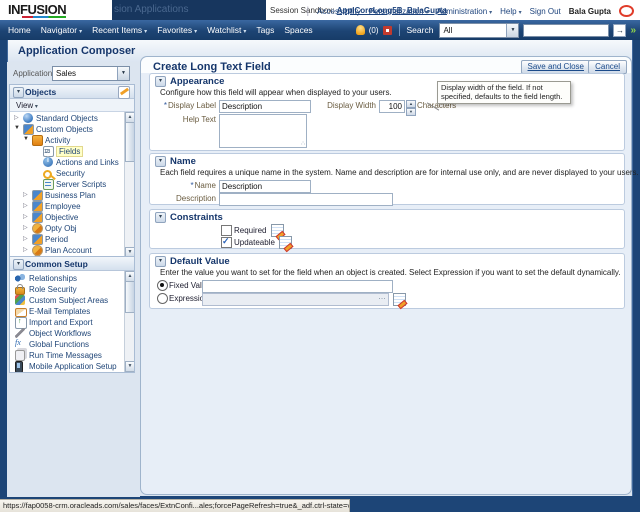  Describe the element at coordinates (620, 30) in the screenshot. I see `search-go-button: →` at that location.